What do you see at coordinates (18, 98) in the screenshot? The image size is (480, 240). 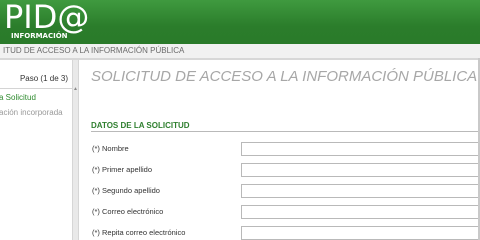 I see `sidebar-item-solicitud: a Solicitud` at bounding box center [18, 98].